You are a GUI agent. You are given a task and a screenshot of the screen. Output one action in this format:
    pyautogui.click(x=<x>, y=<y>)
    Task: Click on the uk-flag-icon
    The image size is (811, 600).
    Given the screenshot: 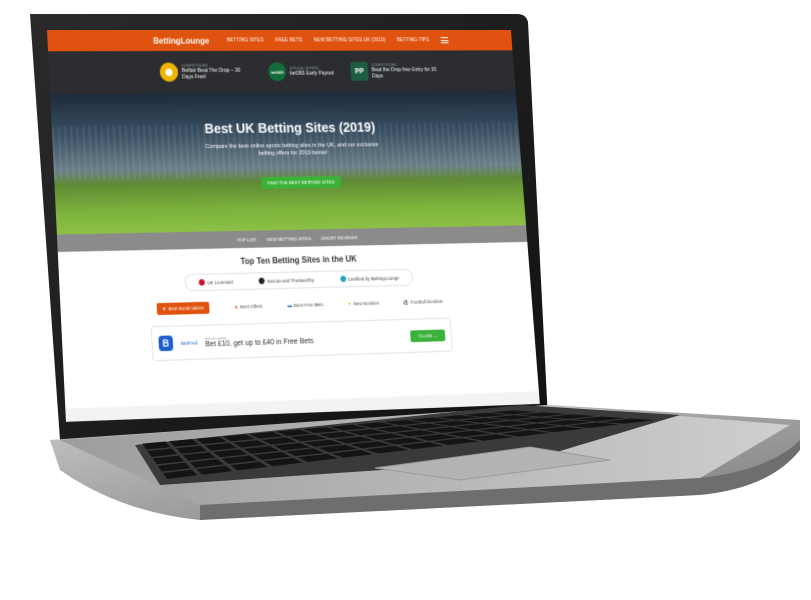 What is the action you would take?
    pyautogui.click(x=202, y=282)
    